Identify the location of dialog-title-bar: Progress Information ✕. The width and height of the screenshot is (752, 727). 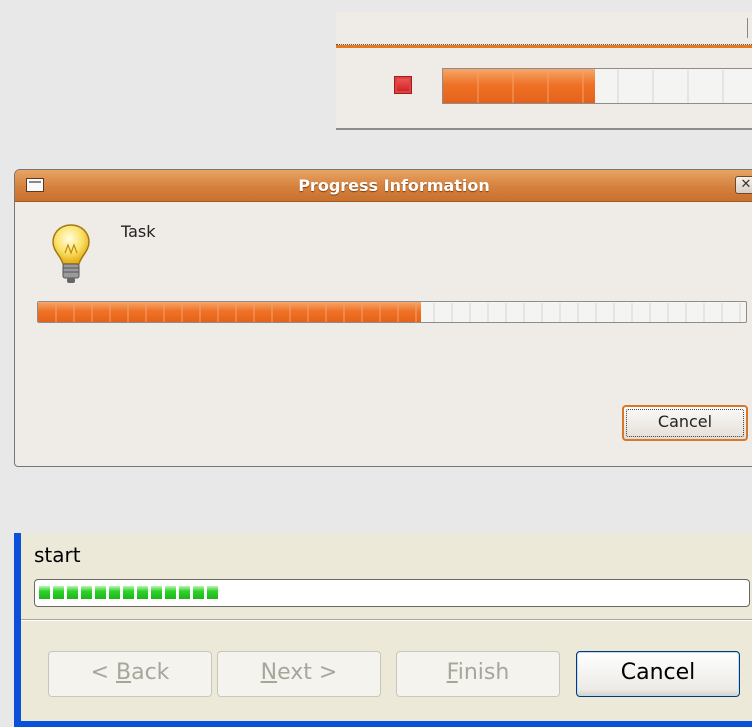
(383, 186).